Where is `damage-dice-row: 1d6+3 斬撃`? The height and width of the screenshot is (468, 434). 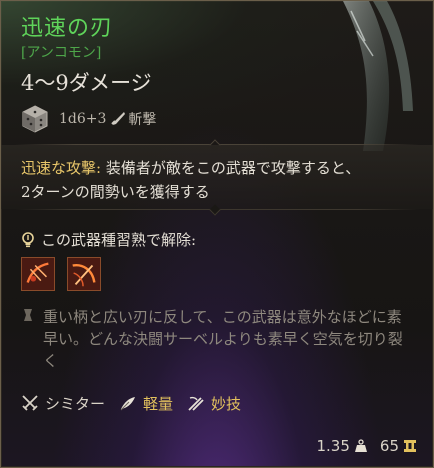
damage-dice-row: 1d6+3 斬撃 is located at coordinates (88, 119).